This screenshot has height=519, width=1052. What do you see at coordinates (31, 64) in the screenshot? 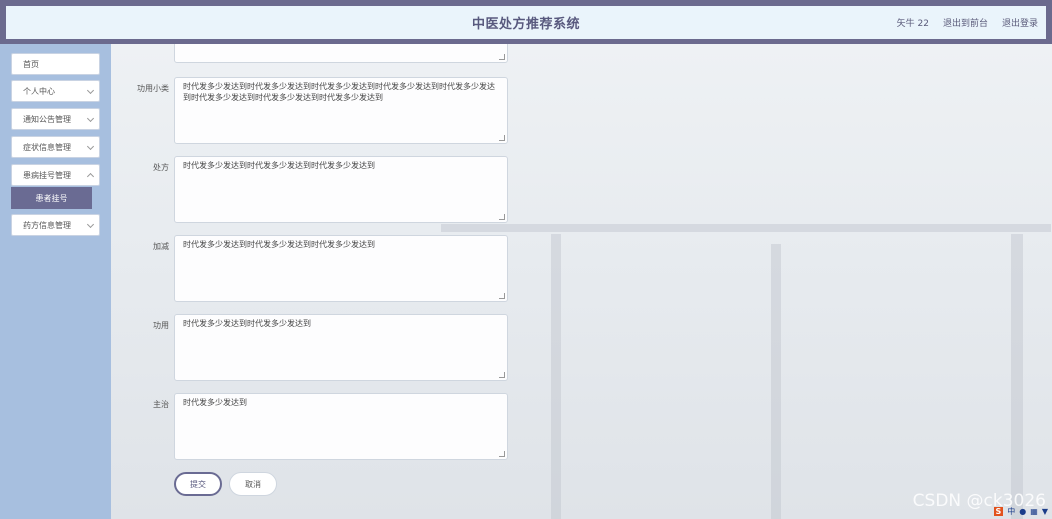
I see `sidebar-item-label: 首页` at bounding box center [31, 64].